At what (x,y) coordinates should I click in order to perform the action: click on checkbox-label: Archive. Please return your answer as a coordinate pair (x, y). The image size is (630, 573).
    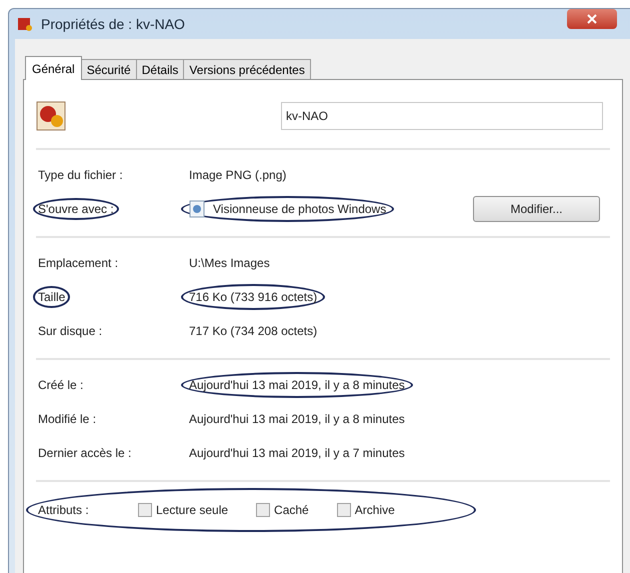
    Looking at the image, I should click on (374, 510).